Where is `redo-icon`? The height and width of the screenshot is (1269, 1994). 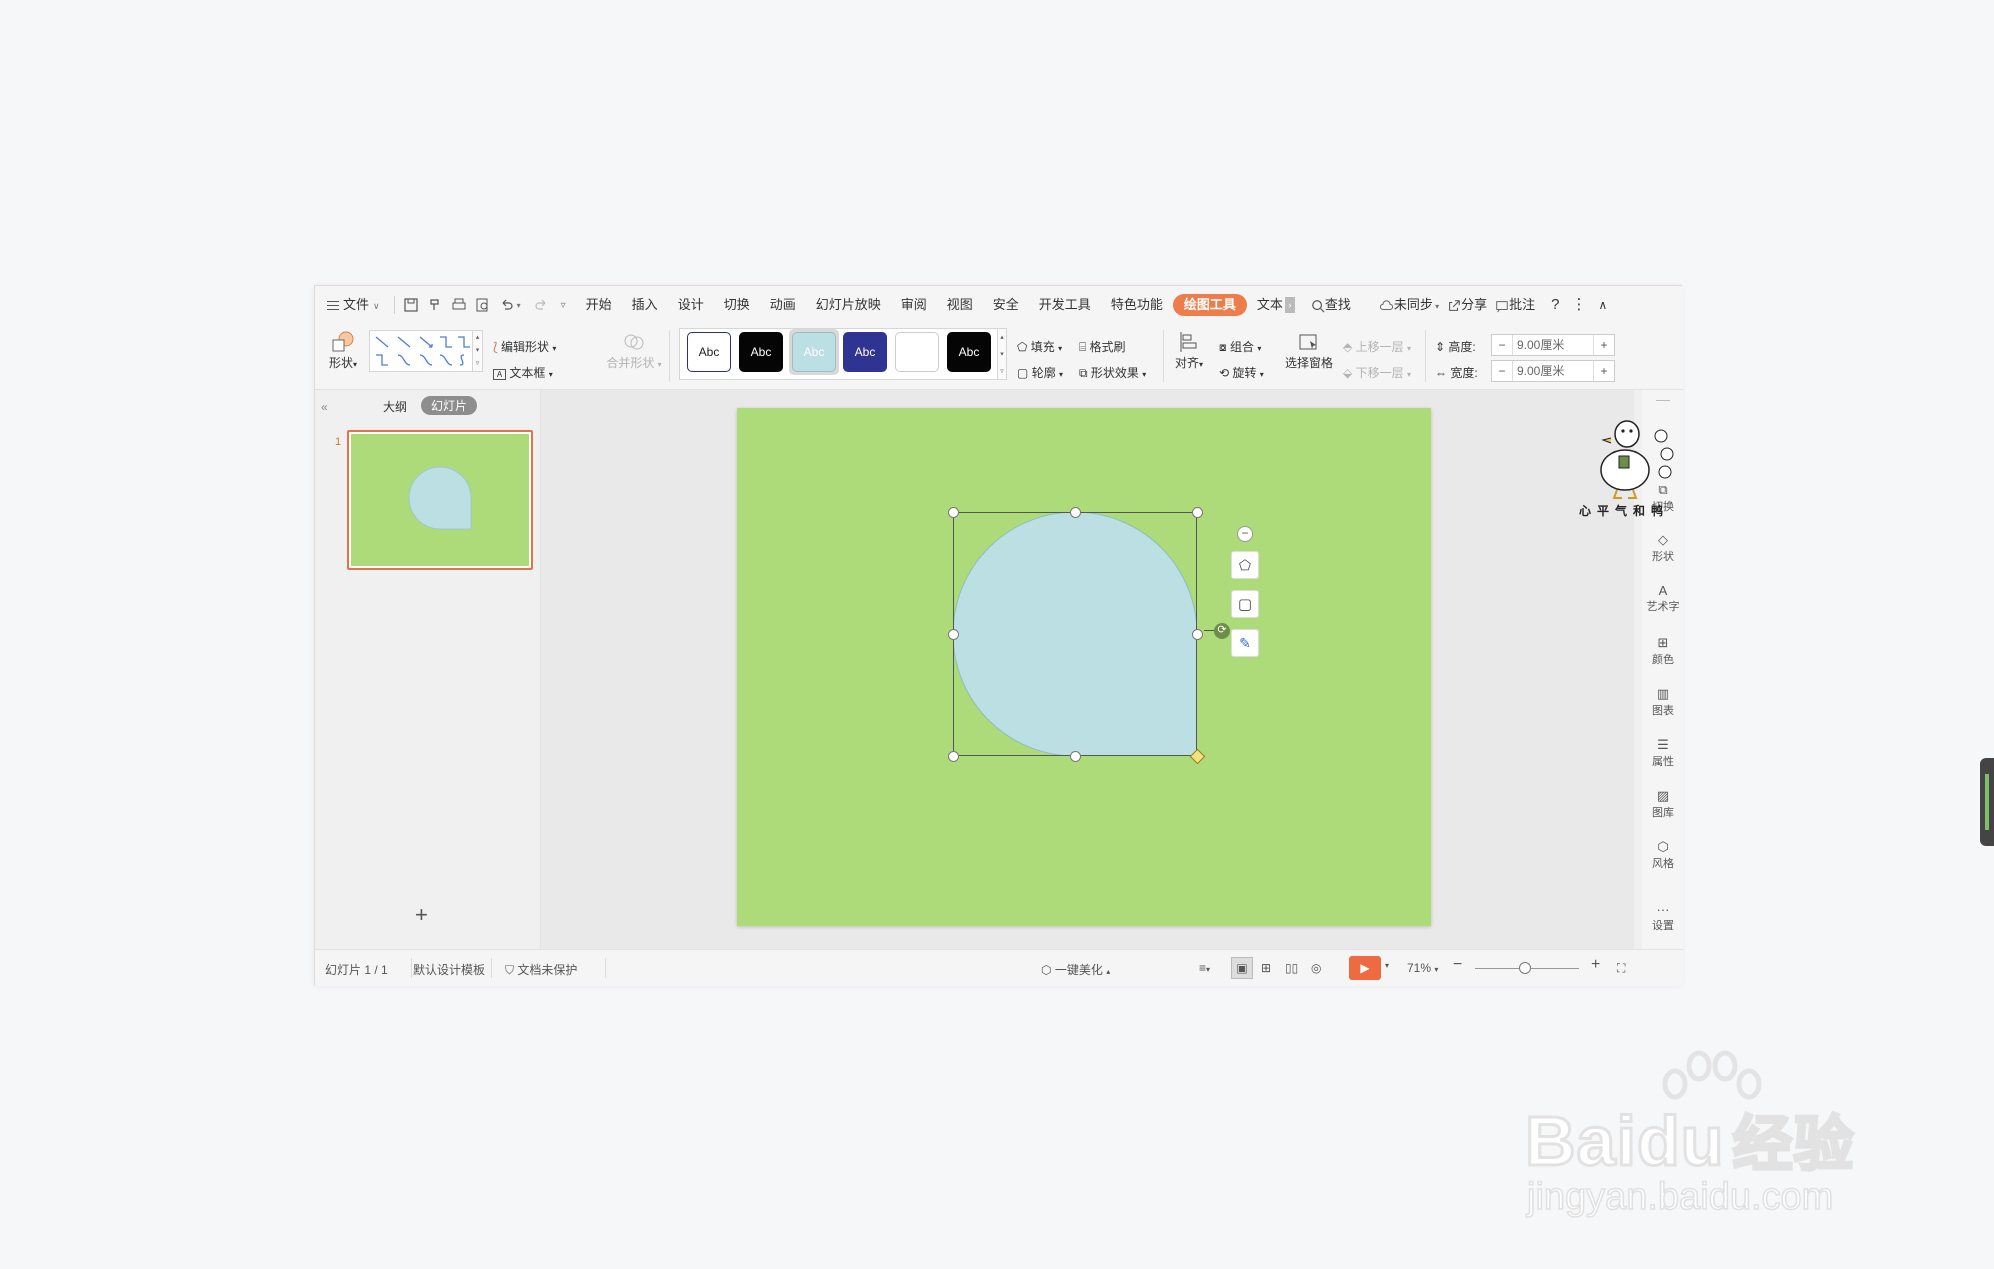
redo-icon is located at coordinates (541, 305).